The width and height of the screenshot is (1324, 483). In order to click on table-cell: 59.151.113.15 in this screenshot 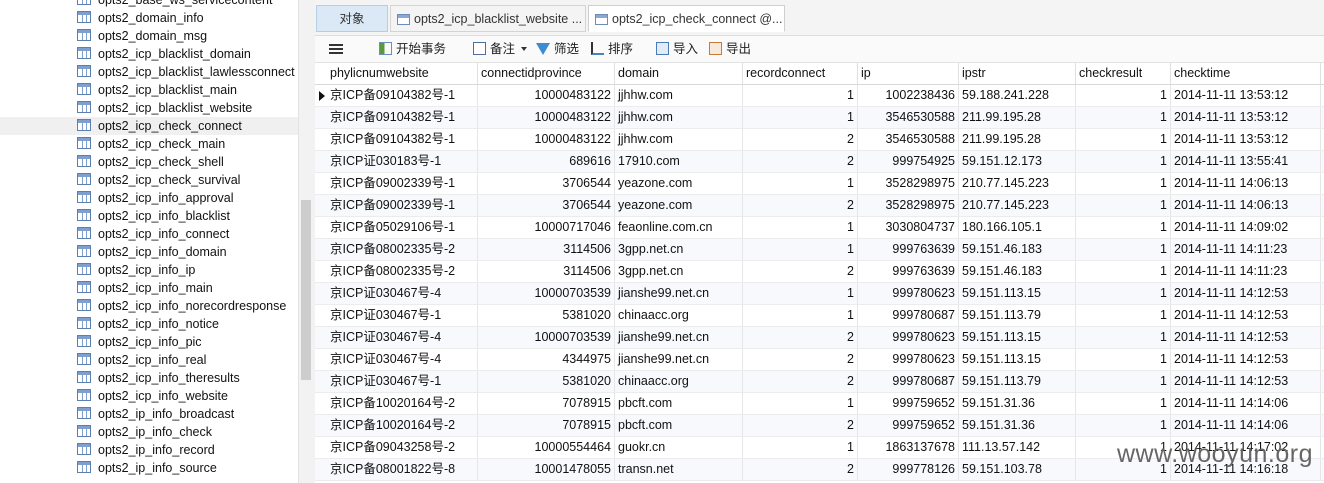, I will do `click(1017, 337)`.